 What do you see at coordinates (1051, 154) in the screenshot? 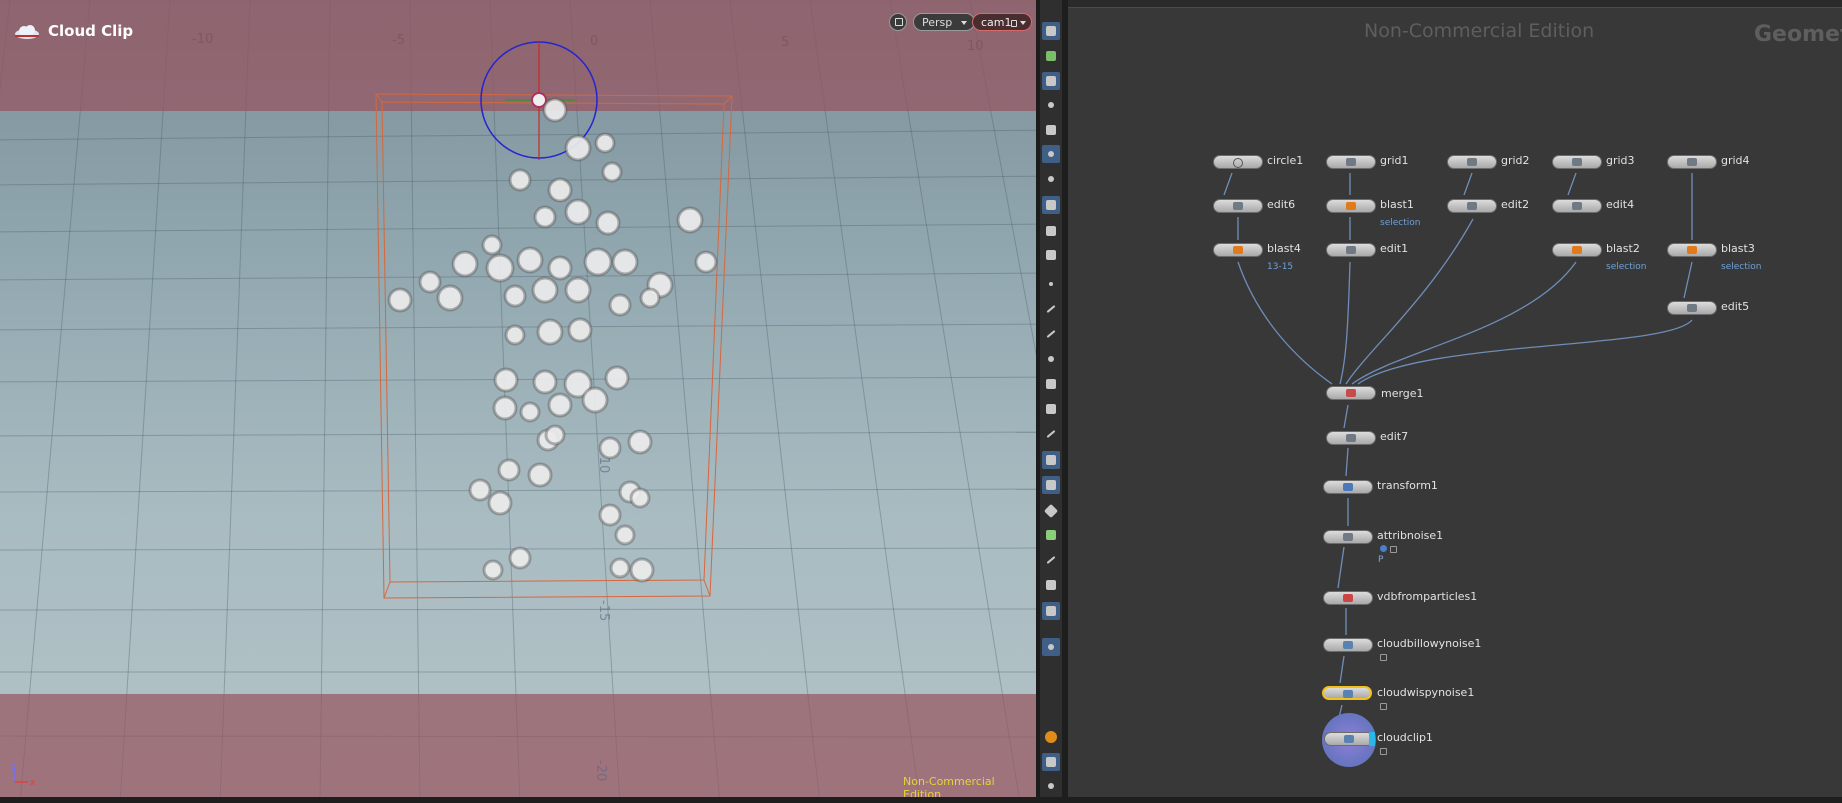
I see `pose-icon` at bounding box center [1051, 154].